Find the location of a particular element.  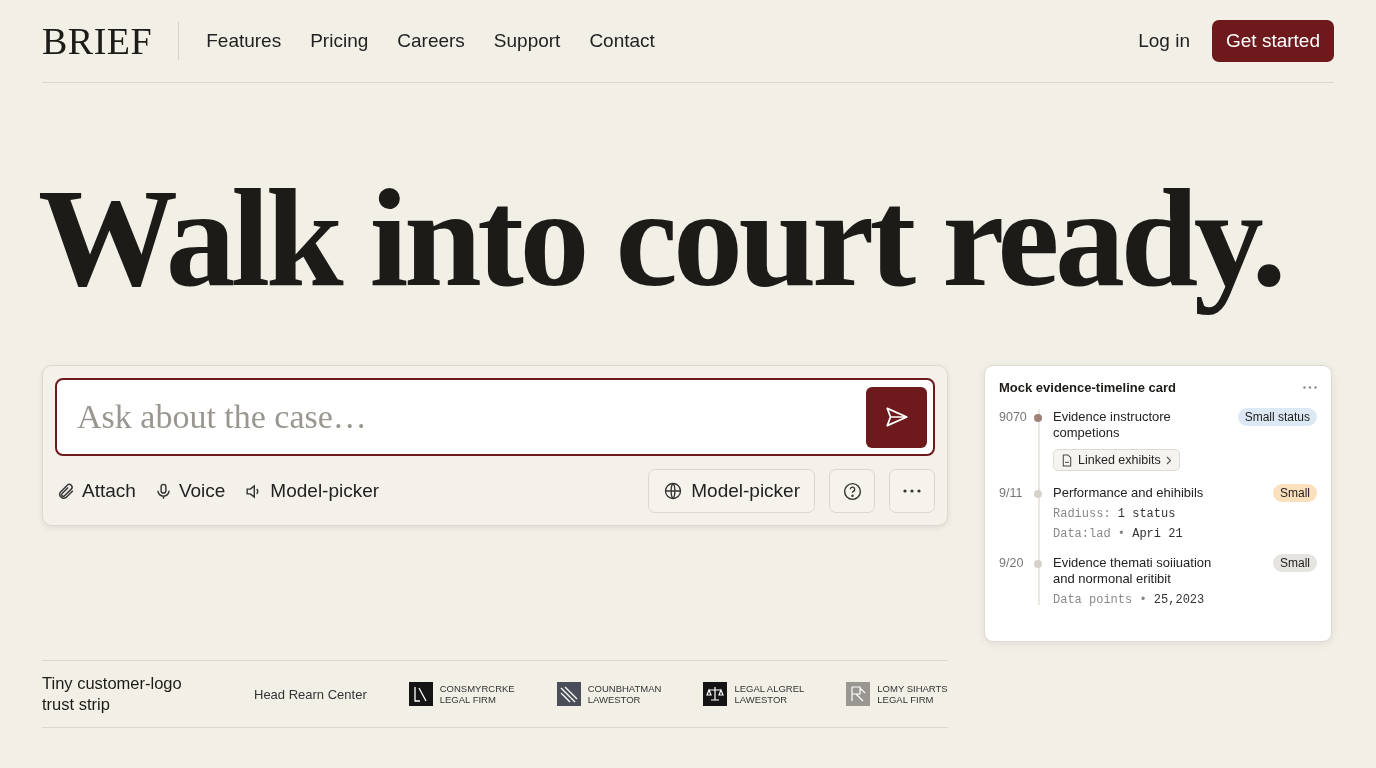

globe-icon is located at coordinates (673, 491).